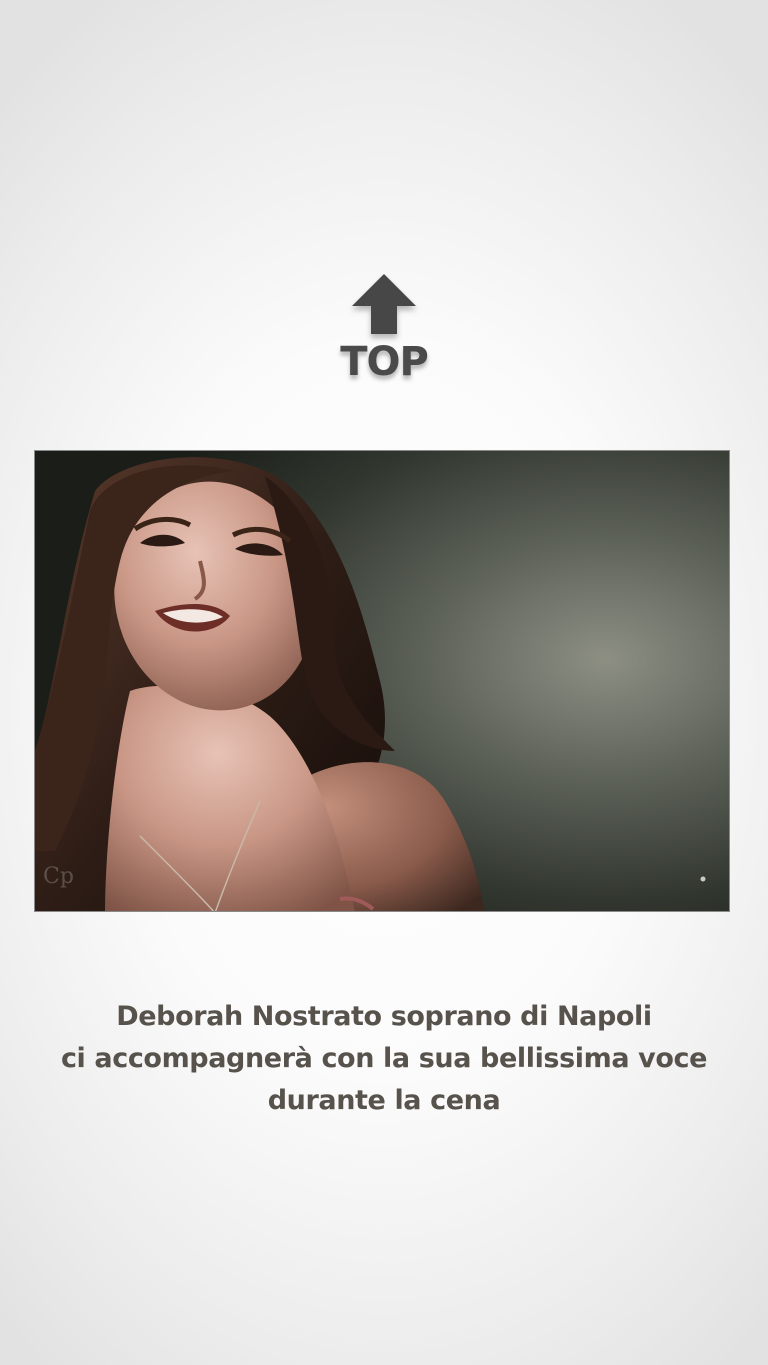  I want to click on caption-line-1: Deborah Nostrato soprano di Napoli, so click(384, 1016).